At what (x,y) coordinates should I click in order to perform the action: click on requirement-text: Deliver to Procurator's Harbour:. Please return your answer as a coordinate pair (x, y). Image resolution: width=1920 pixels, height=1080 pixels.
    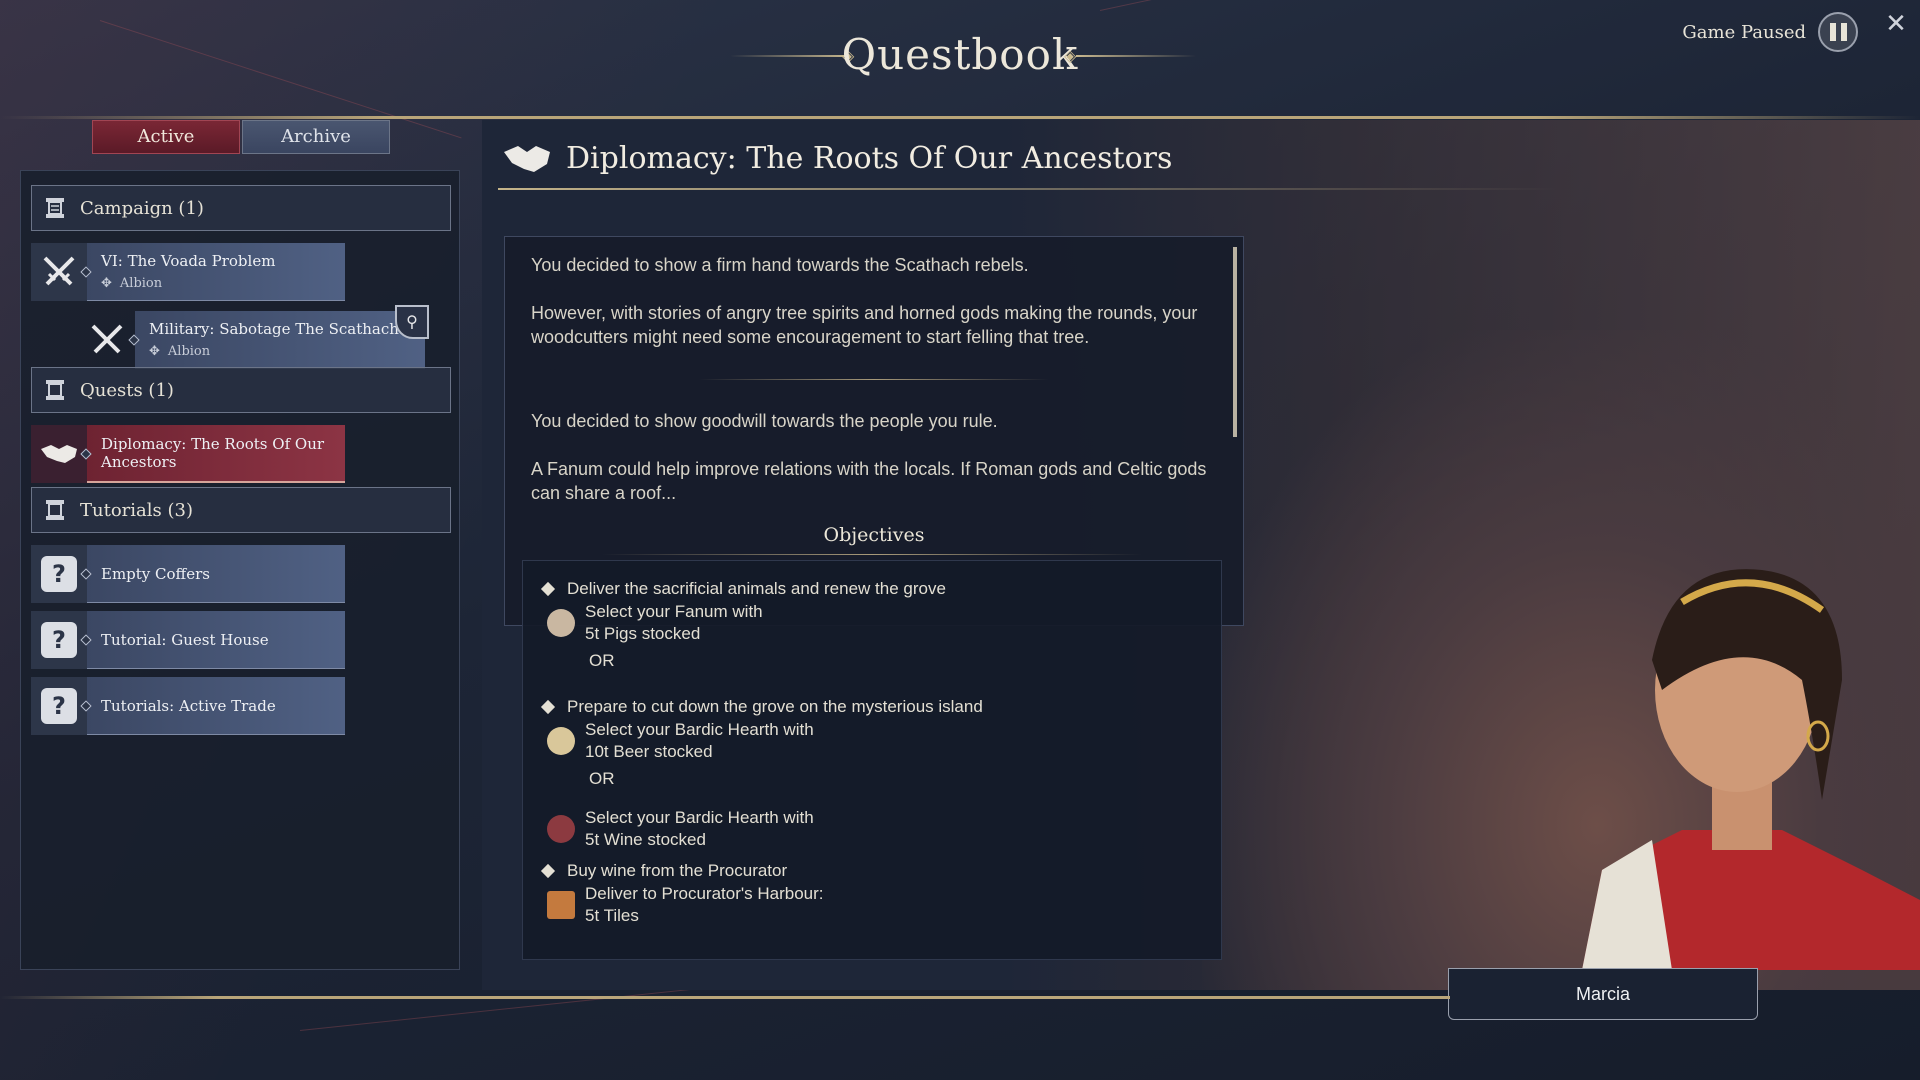
    Looking at the image, I should click on (704, 893).